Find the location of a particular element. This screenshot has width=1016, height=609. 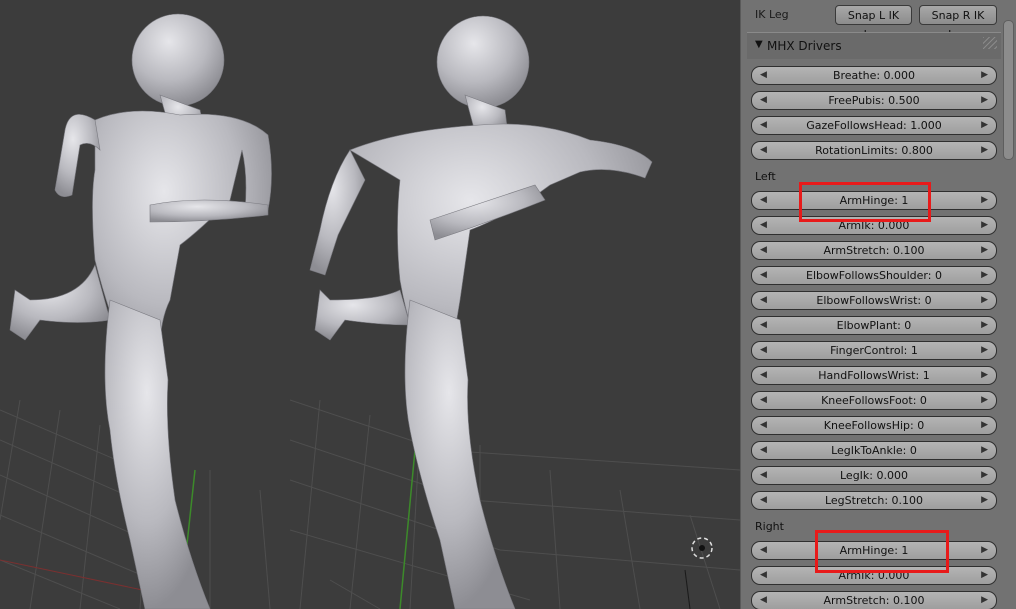

slider-rotationlimits: ◀ RotationLimits: 0.800 ▶ is located at coordinates (874, 150).